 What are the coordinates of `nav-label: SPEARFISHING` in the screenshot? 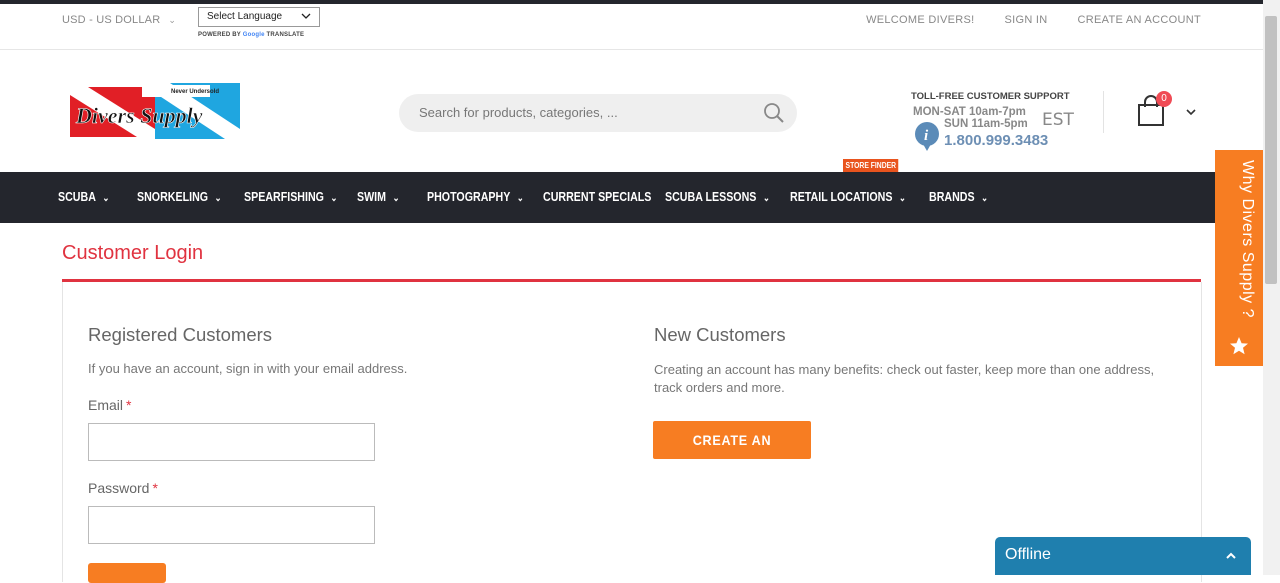 It's located at (284, 196).